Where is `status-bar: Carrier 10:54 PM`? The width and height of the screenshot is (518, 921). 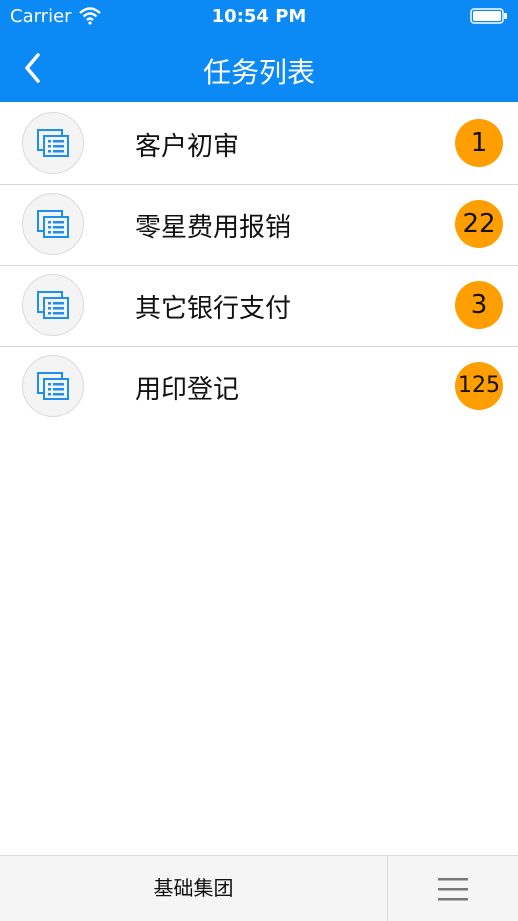 status-bar: Carrier 10:54 PM is located at coordinates (259, 17).